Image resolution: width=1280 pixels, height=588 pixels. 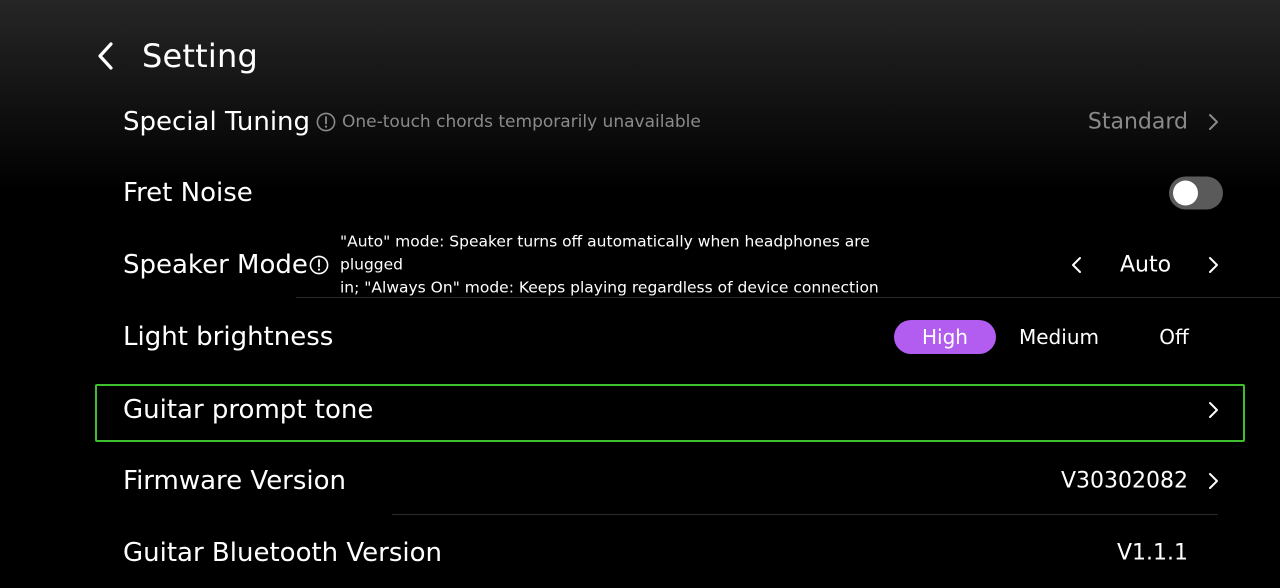 What do you see at coordinates (670, 193) in the screenshot?
I see `fret-noise-row: Fret Noise` at bounding box center [670, 193].